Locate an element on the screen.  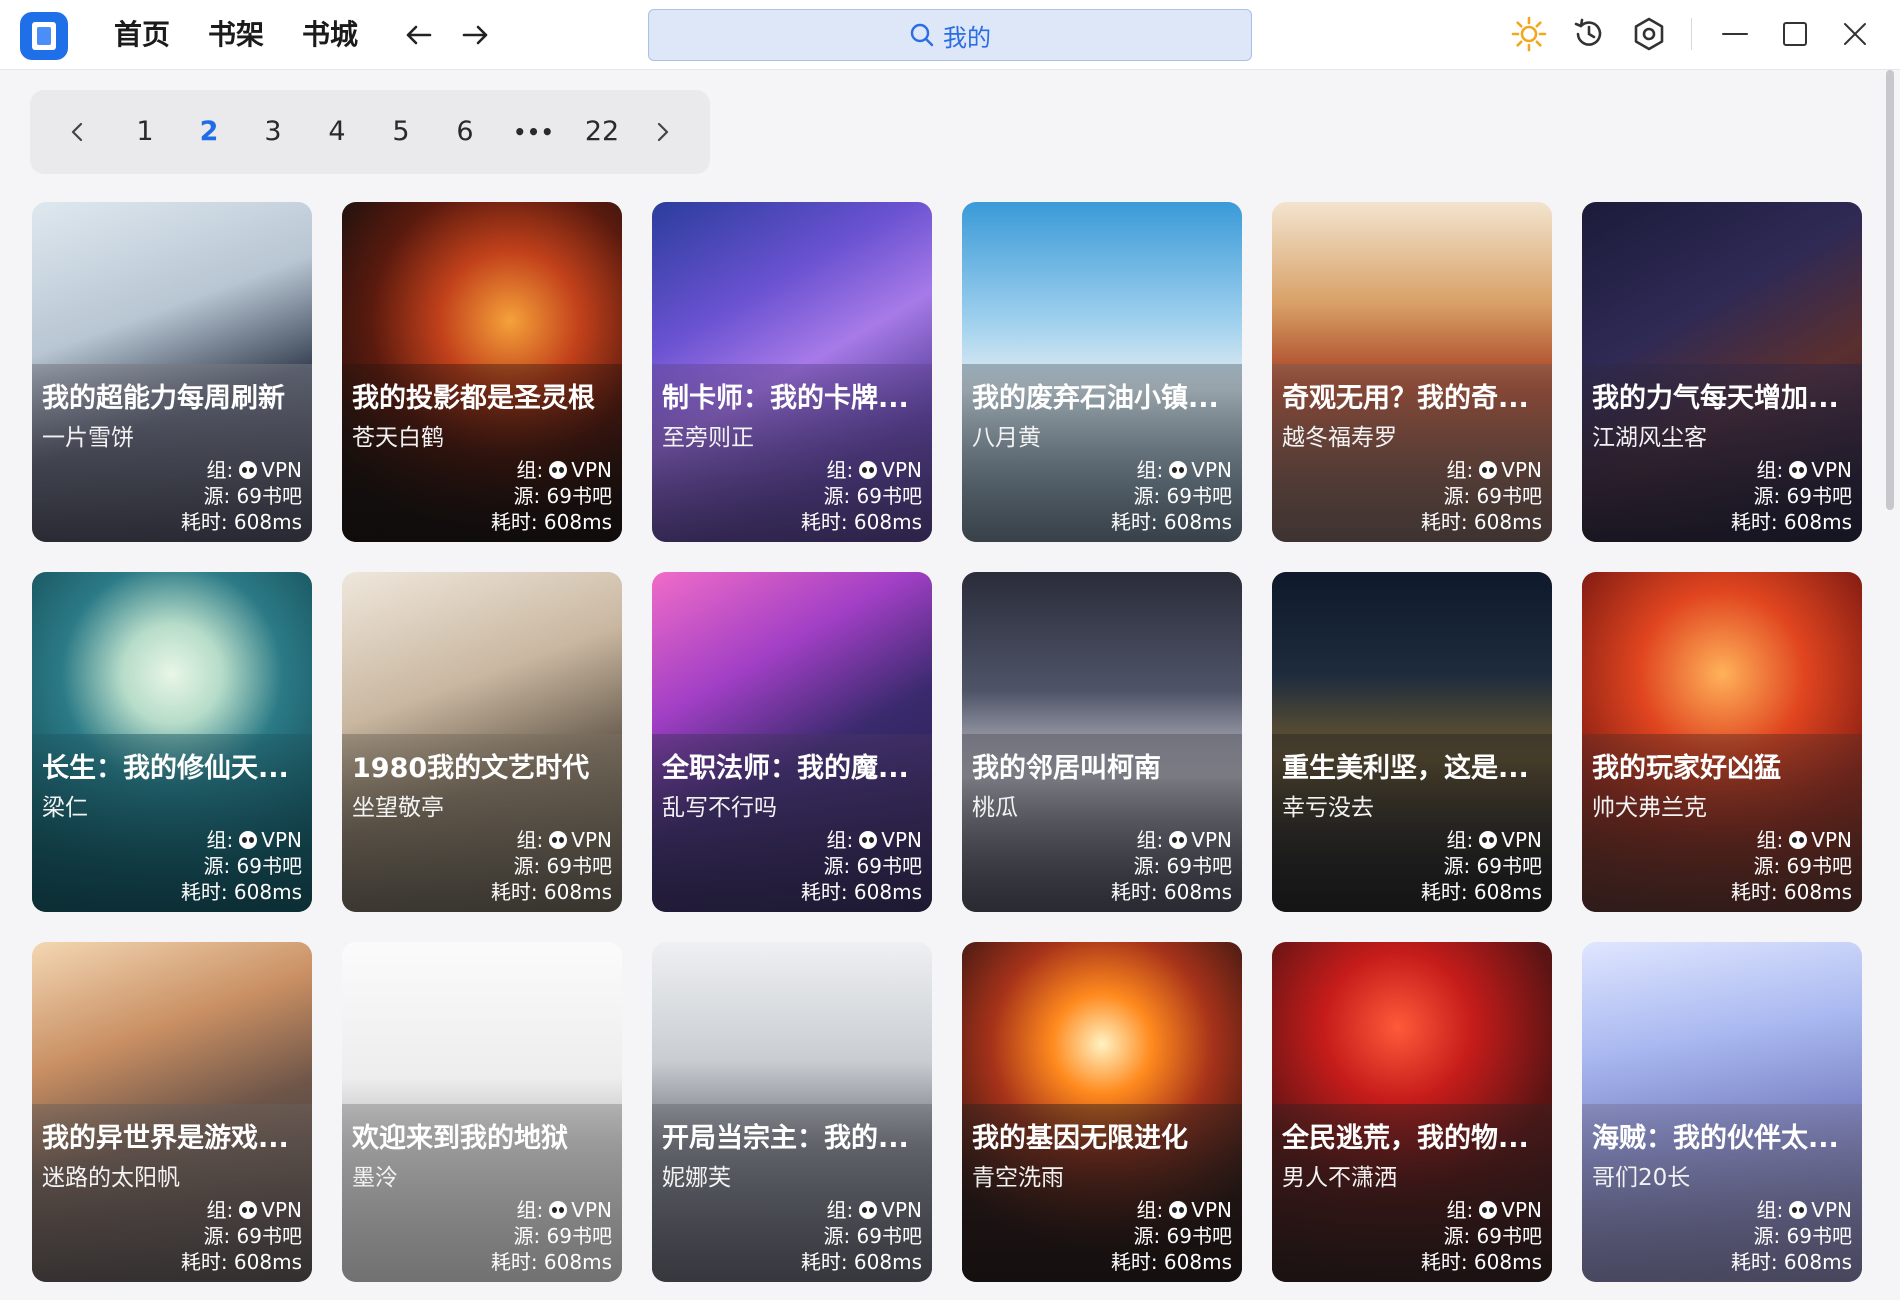
book-author: 妮娜芙 is located at coordinates (696, 1178).